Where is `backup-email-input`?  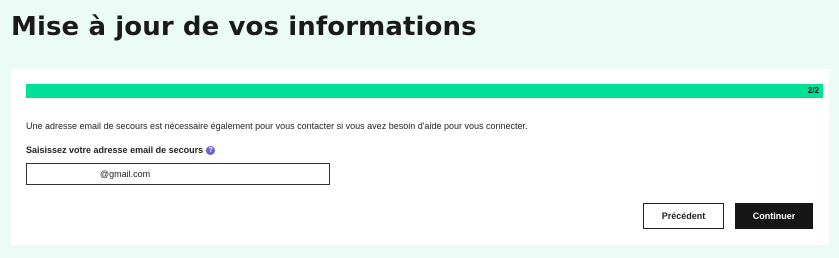
backup-email-input is located at coordinates (178, 174).